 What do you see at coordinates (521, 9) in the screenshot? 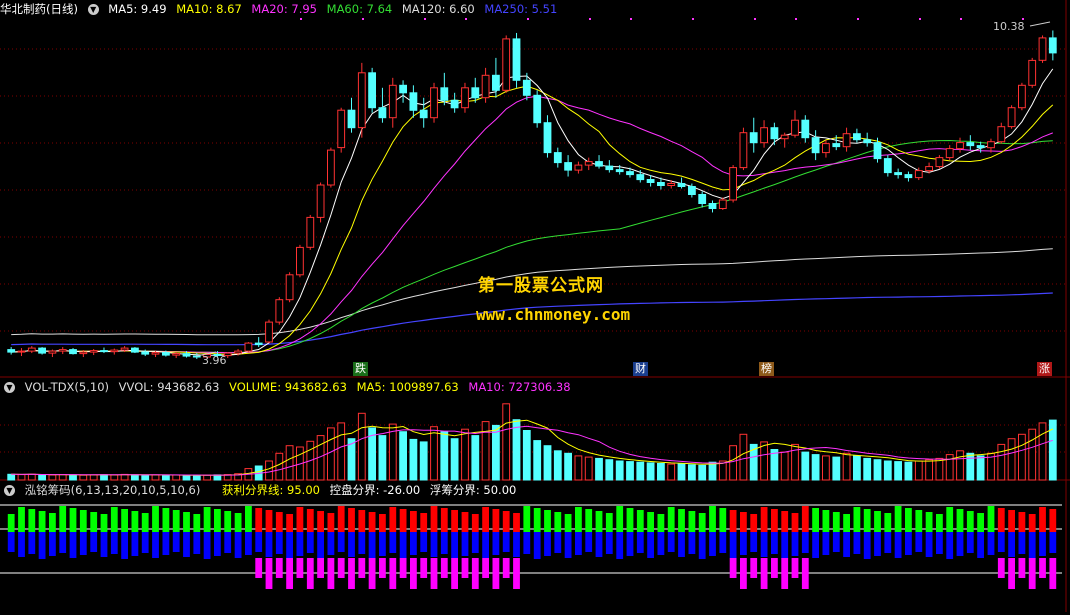
I see `ma250-label: MA250: 5.51` at bounding box center [521, 9].